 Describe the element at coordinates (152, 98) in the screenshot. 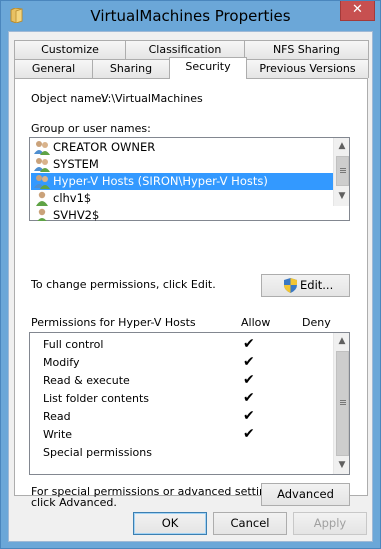

I see `object-name-value: V:\VirtualMachines` at that location.